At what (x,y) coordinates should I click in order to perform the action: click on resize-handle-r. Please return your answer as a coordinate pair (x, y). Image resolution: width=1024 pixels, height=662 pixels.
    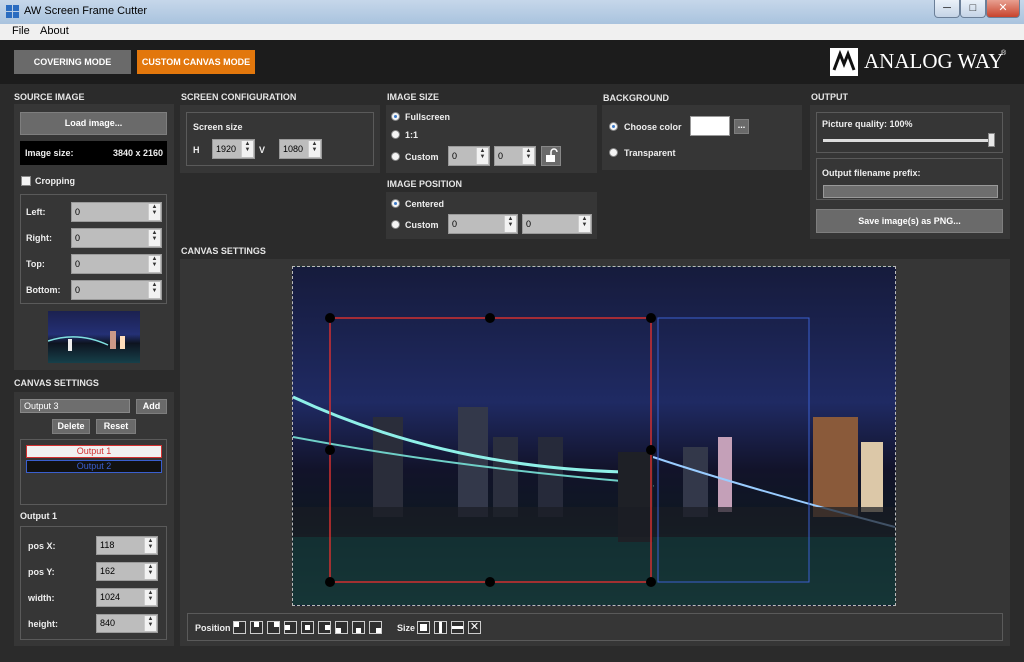
    Looking at the image, I should click on (651, 450).